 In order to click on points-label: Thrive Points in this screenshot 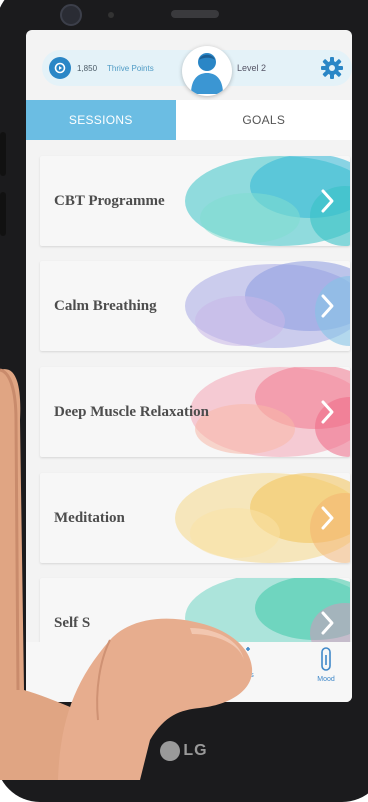, I will do `click(130, 68)`.